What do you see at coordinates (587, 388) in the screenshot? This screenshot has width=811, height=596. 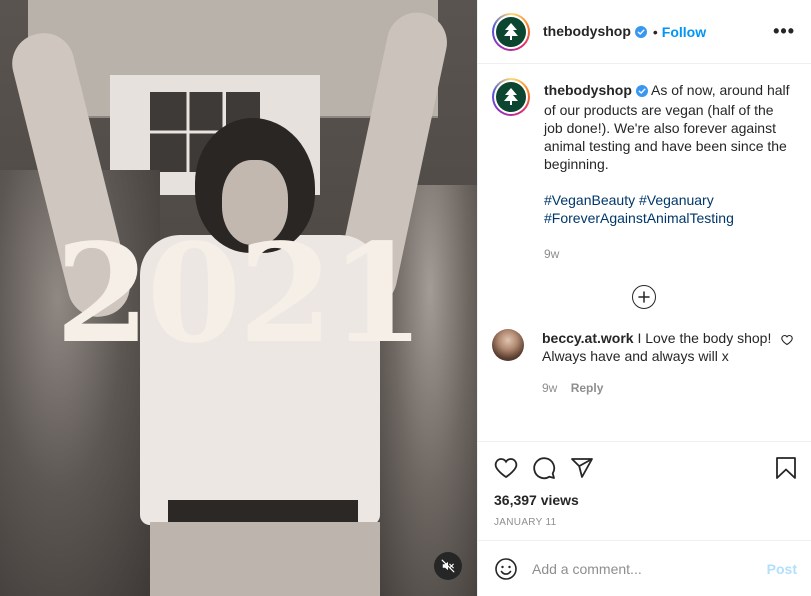 I see `reply-button: Reply` at bounding box center [587, 388].